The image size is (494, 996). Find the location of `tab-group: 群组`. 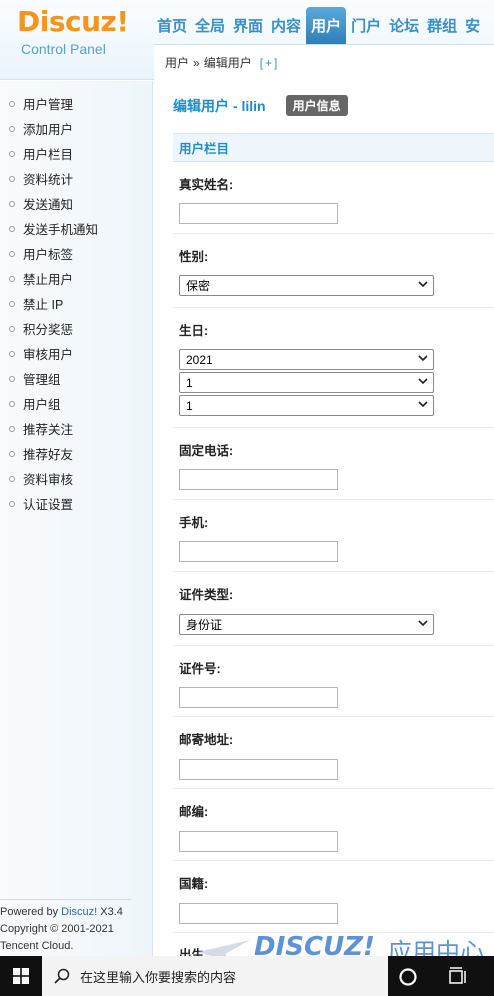

tab-group: 群组 is located at coordinates (442, 25).